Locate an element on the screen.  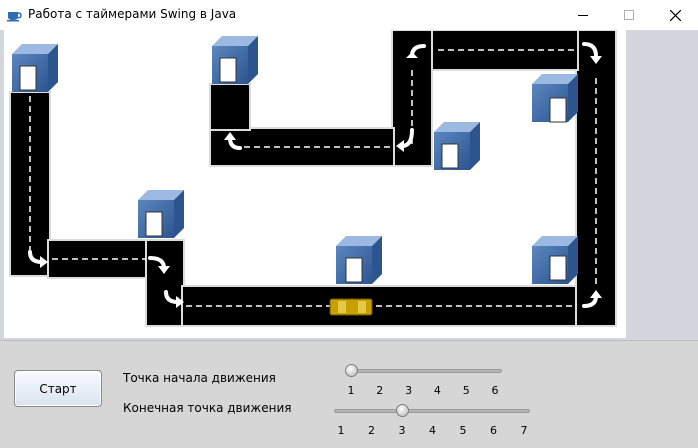
close-icon is located at coordinates (675, 15).